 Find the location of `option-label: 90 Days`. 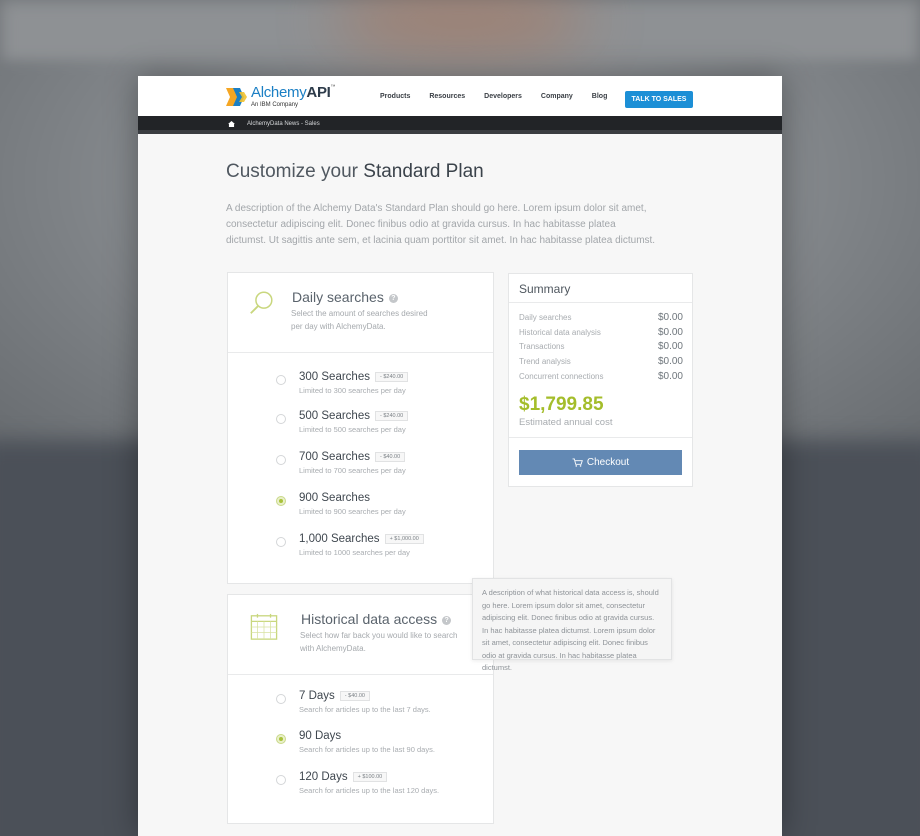

option-label: 90 Days is located at coordinates (320, 736).